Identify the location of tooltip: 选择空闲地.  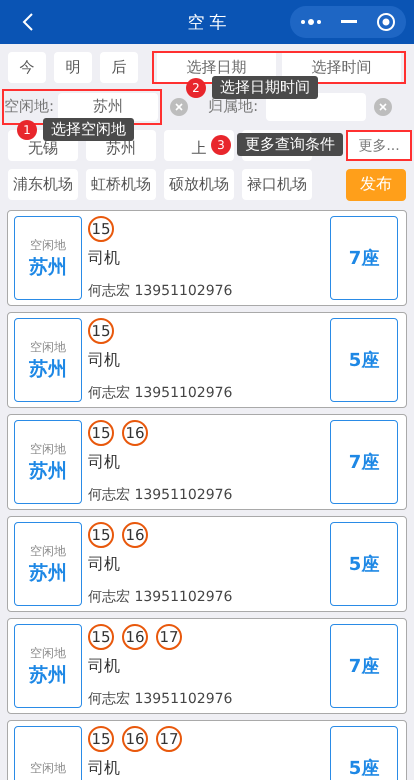
(88, 129).